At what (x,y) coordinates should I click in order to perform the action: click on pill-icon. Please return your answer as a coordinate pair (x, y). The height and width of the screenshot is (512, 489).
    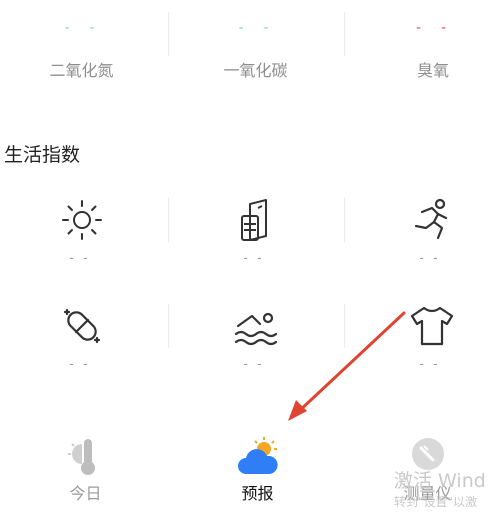
    Looking at the image, I should click on (81, 326).